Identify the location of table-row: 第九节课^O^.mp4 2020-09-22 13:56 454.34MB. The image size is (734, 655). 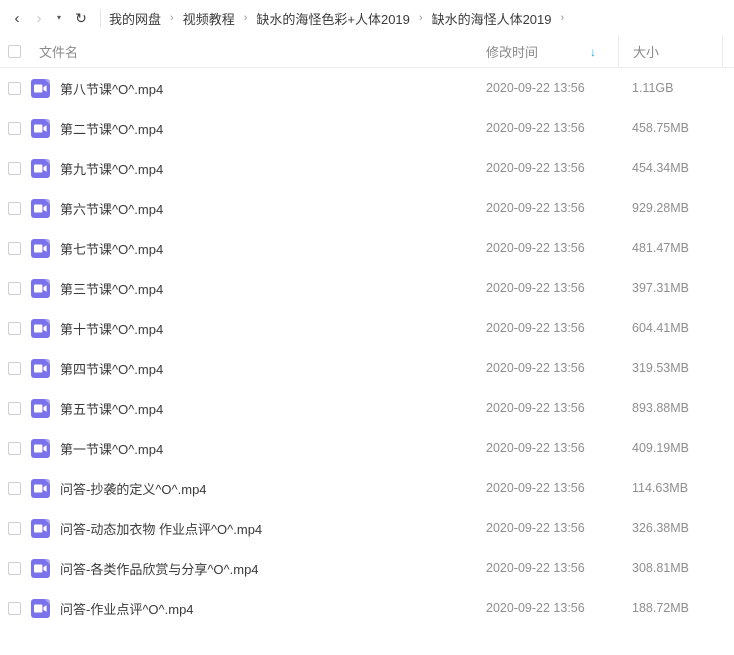
(367, 168).